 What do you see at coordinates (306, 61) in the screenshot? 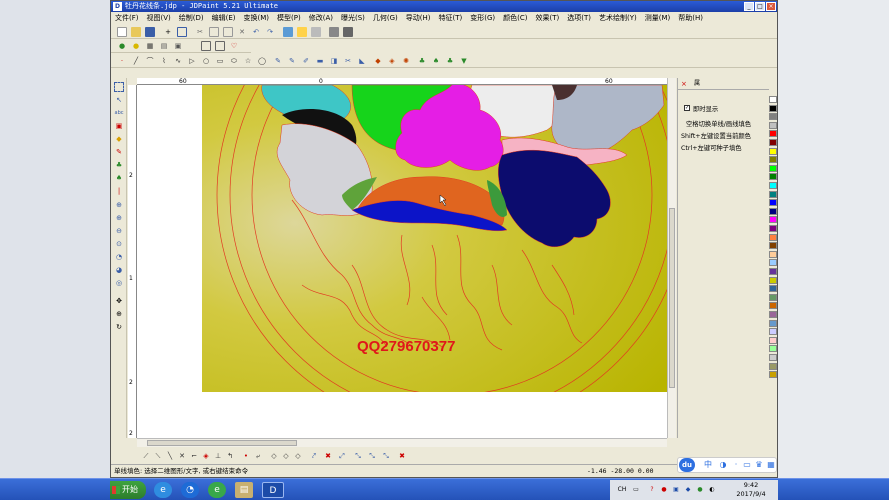
I see `pen-icon: ✐` at bounding box center [306, 61].